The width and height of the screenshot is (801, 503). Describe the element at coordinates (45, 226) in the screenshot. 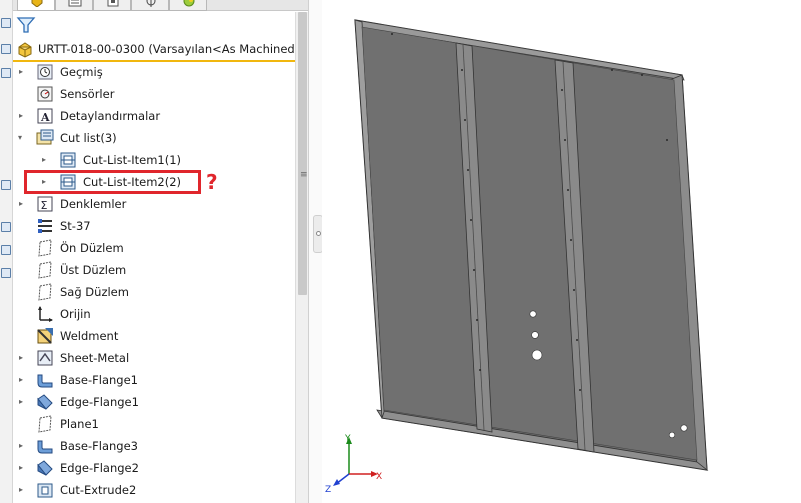

I see `material-icon` at that location.